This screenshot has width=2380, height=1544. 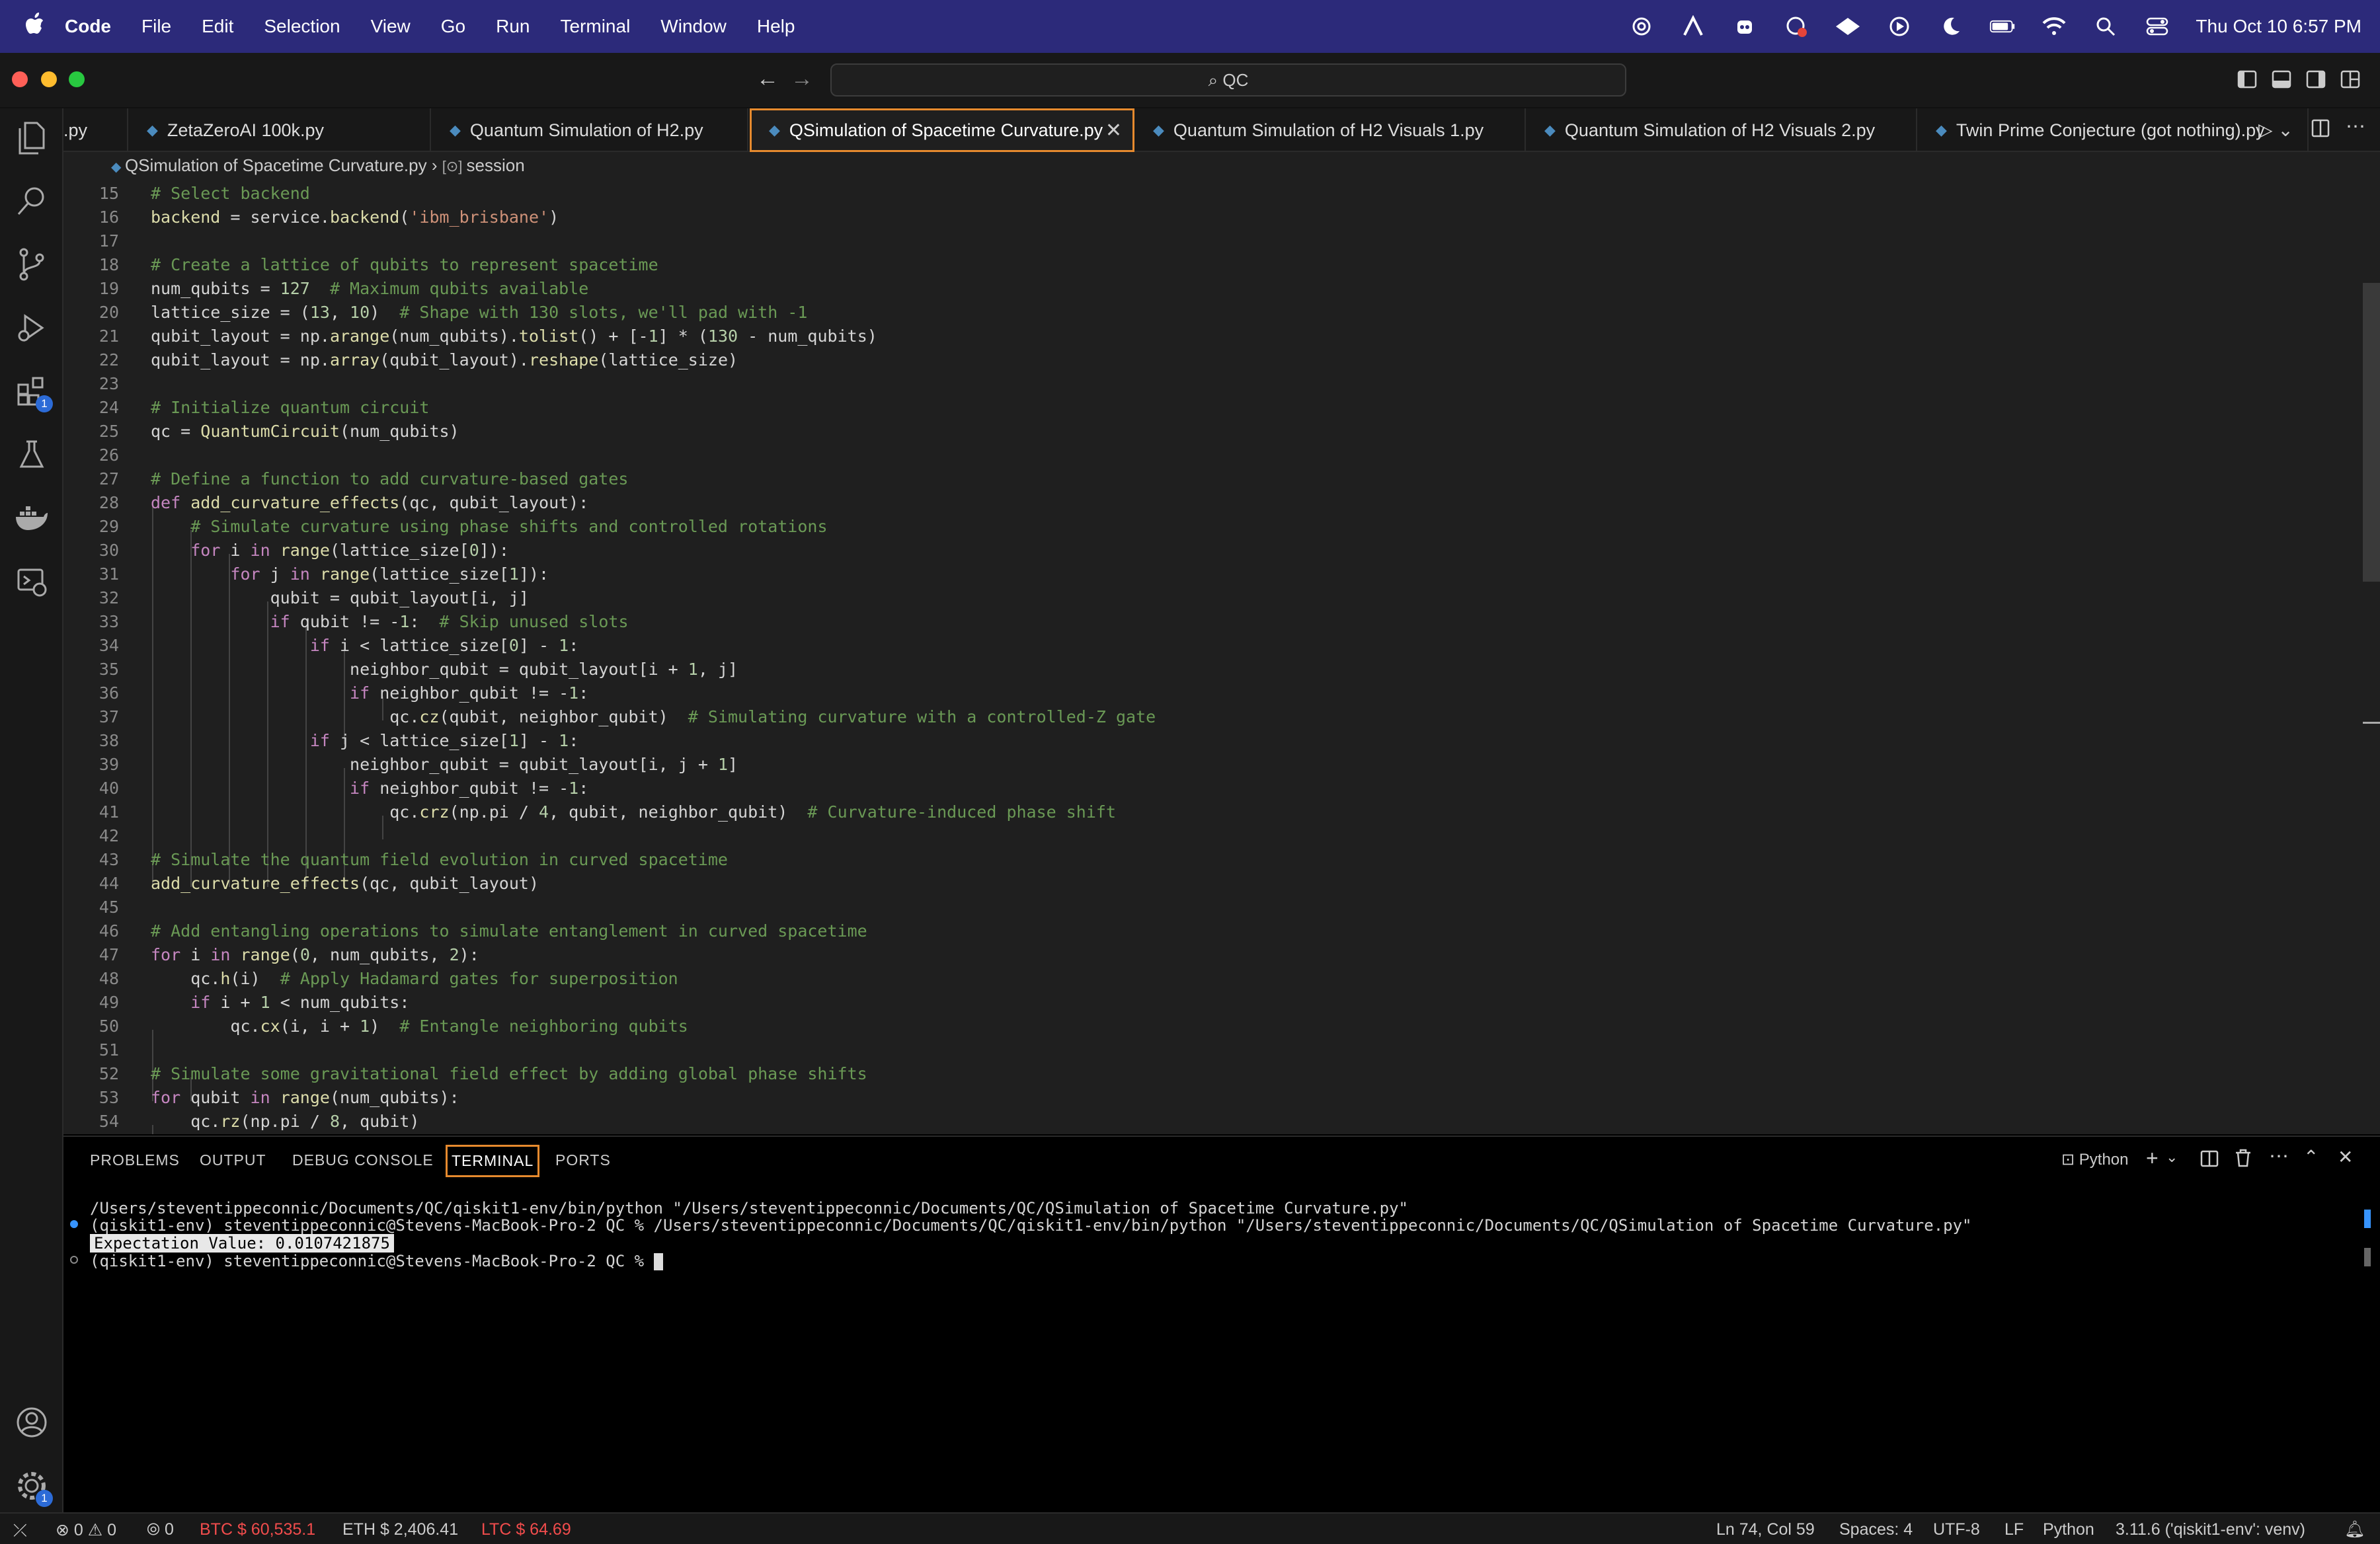 What do you see at coordinates (156, 26) in the screenshot?
I see `menu-file: File` at bounding box center [156, 26].